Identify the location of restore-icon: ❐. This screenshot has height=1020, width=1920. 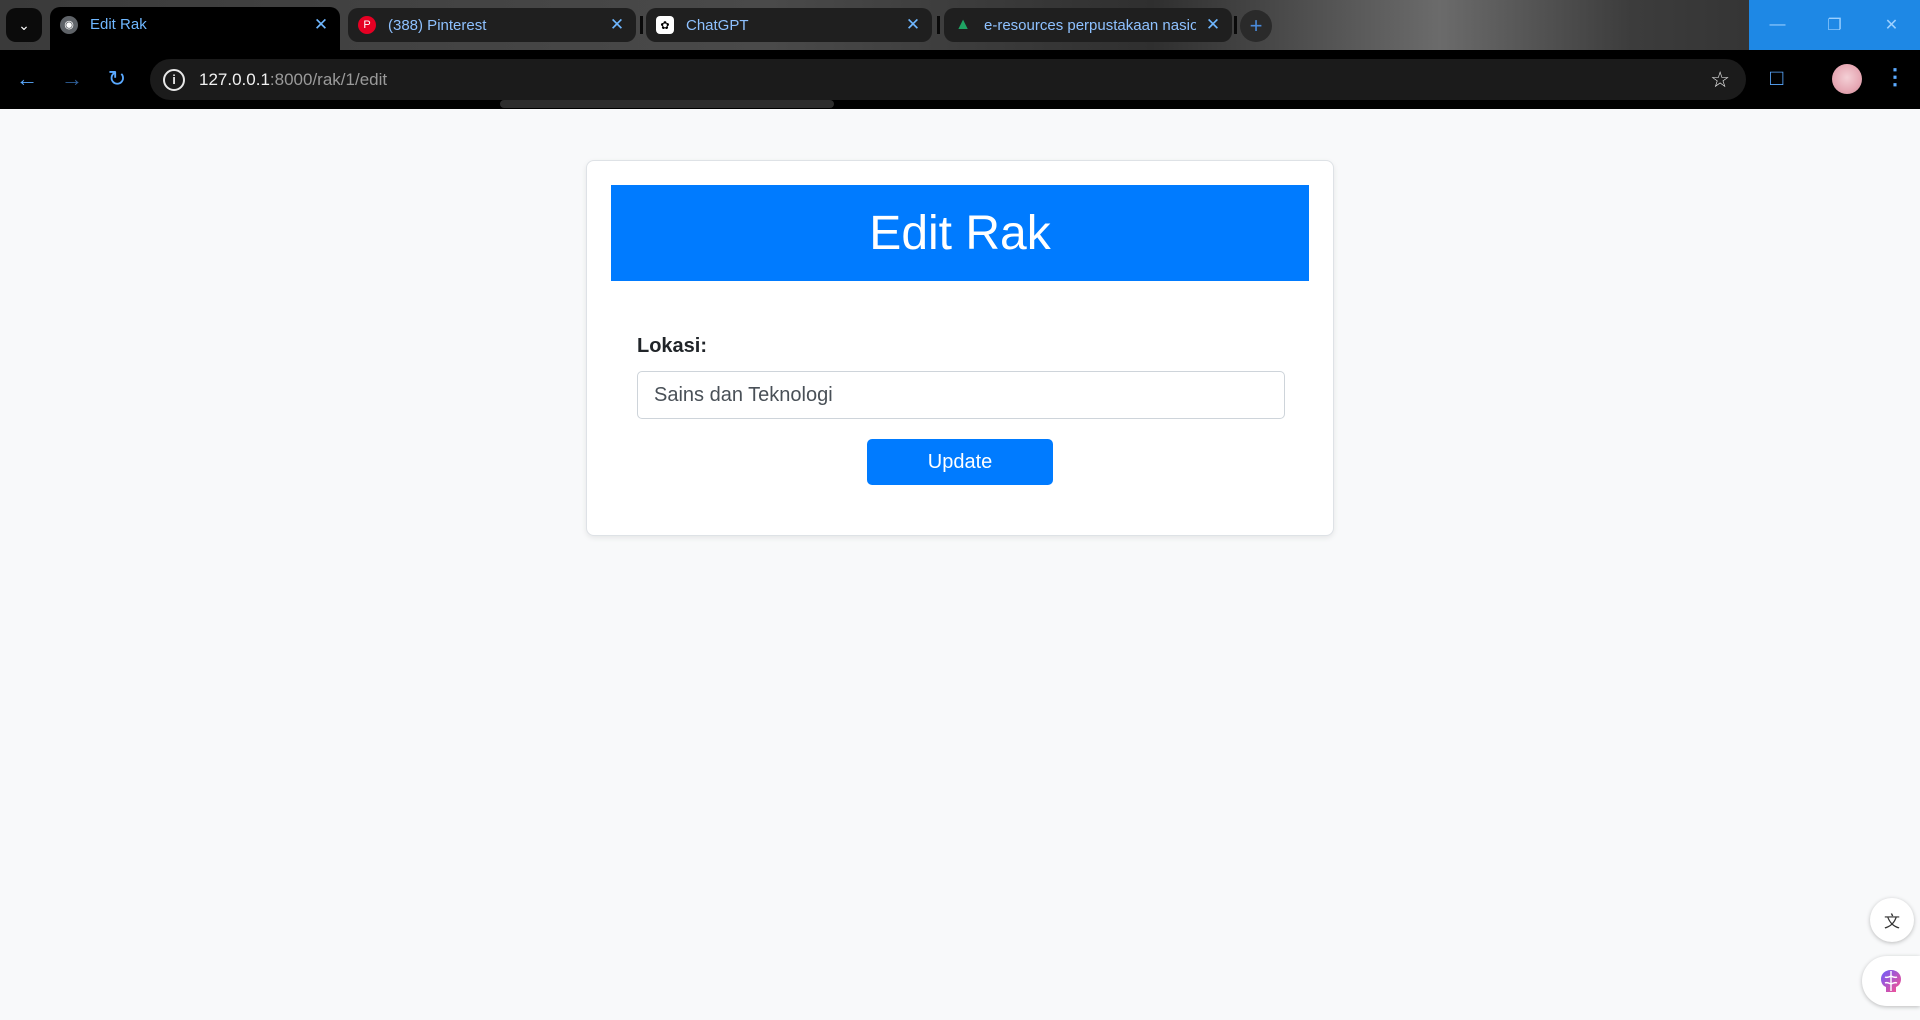
(1834, 25).